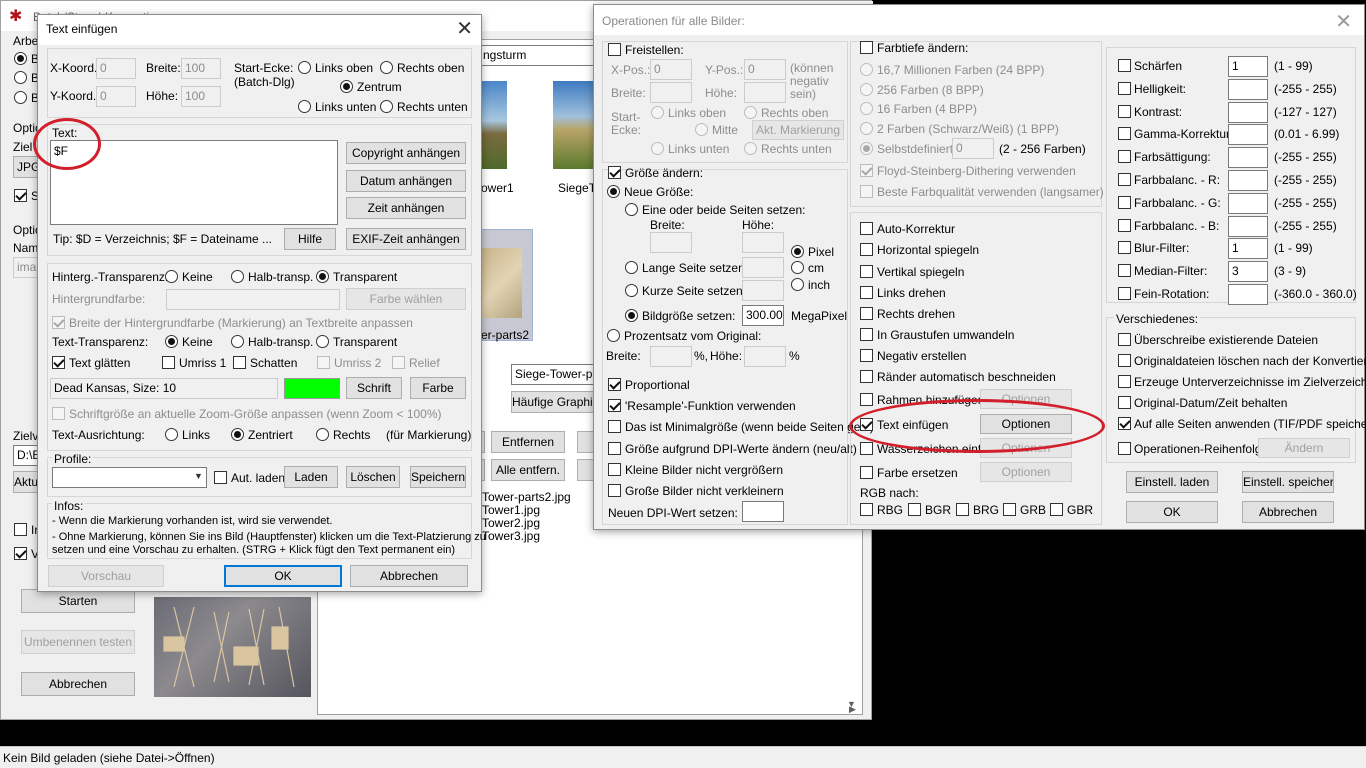  What do you see at coordinates (168, 362) in the screenshot?
I see `umriss1-checkbox` at bounding box center [168, 362].